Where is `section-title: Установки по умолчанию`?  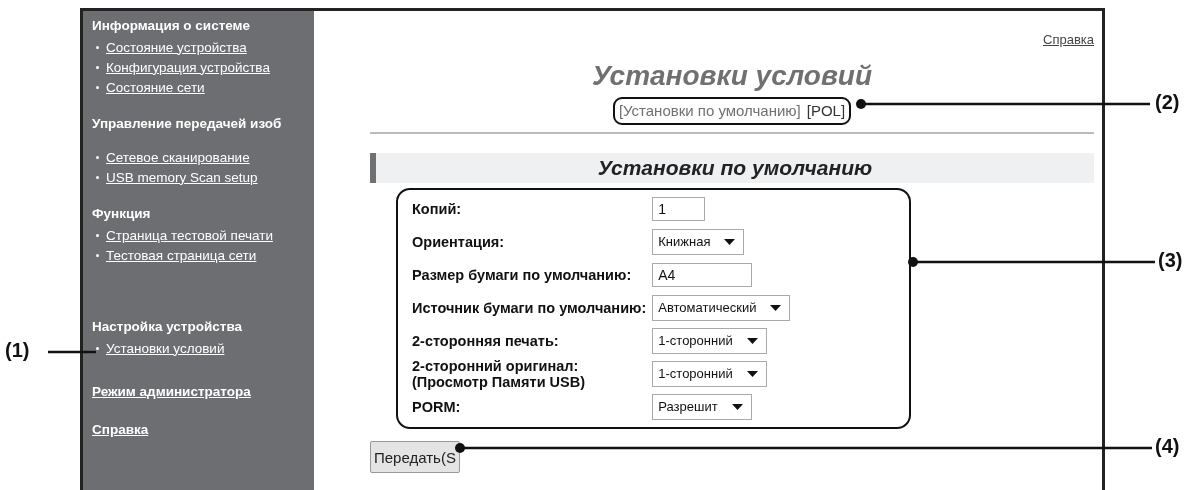 section-title: Установки по умолчанию is located at coordinates (735, 168).